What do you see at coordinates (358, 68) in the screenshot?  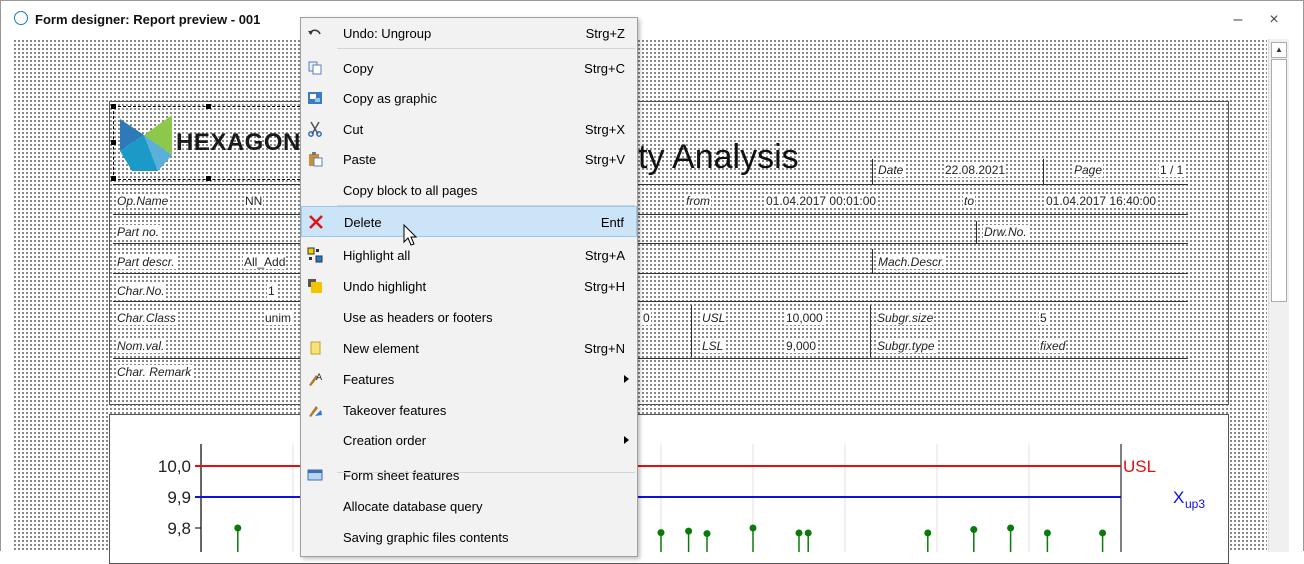 I see `menu-item-label: Copy` at bounding box center [358, 68].